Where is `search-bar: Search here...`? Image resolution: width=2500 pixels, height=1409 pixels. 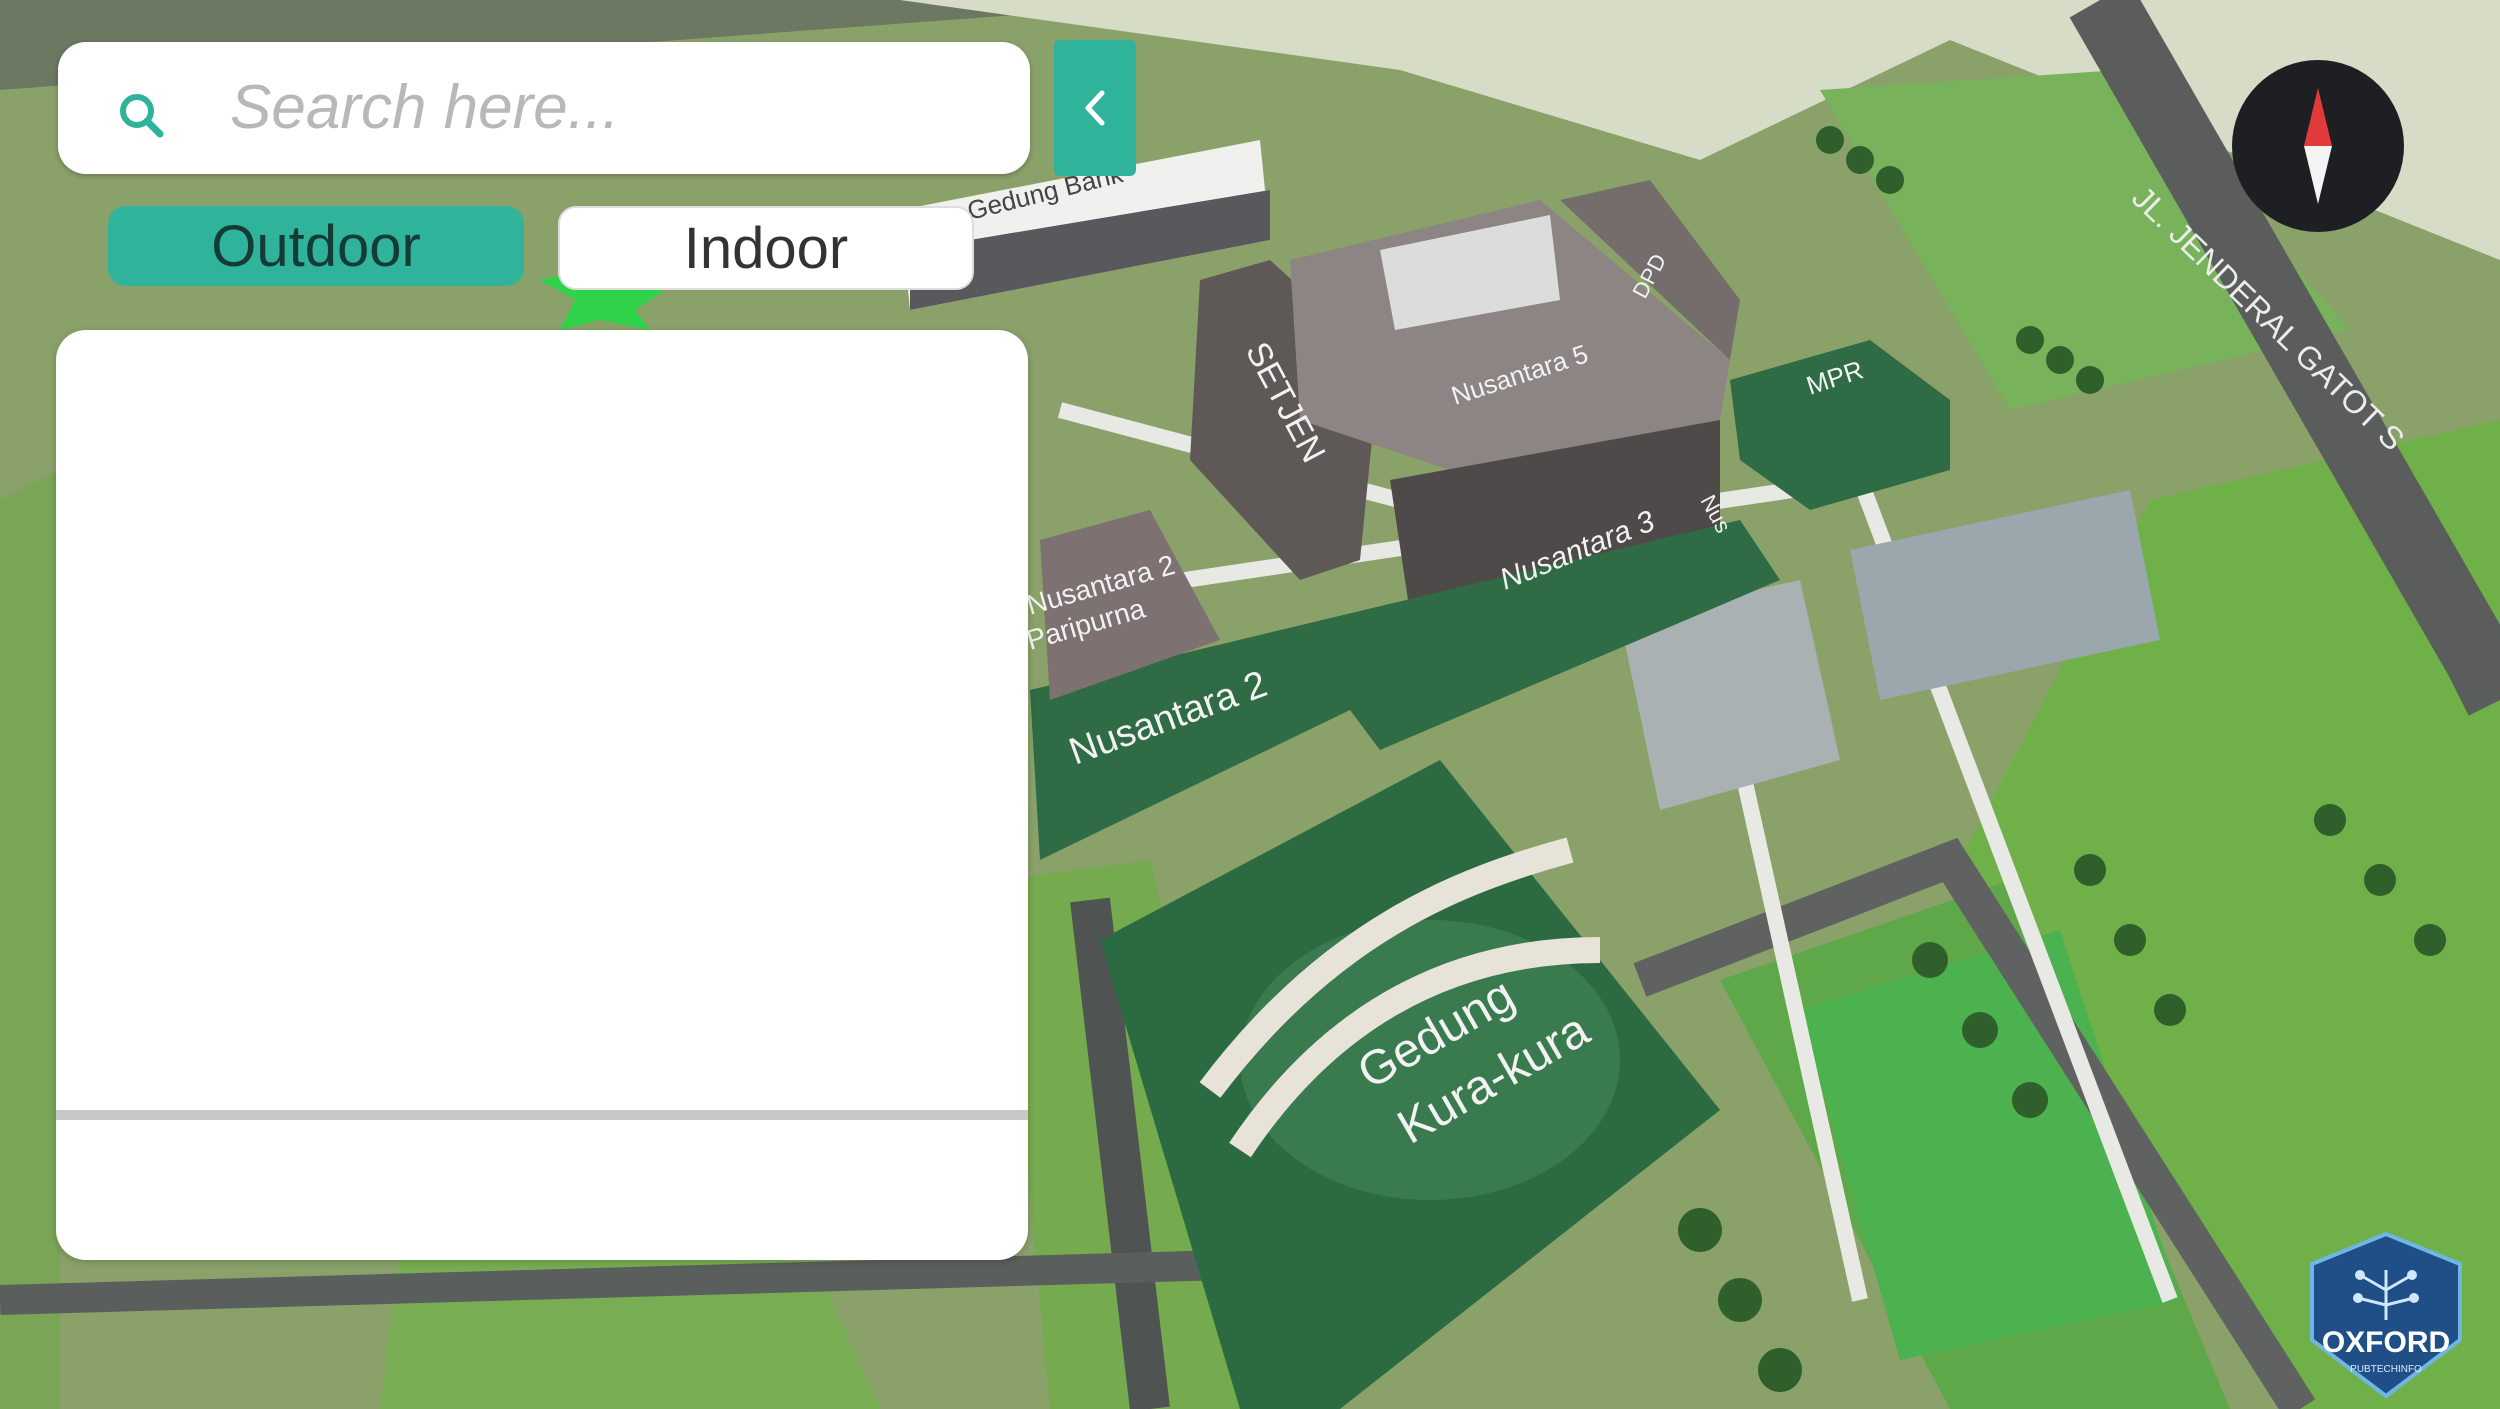 search-bar: Search here... is located at coordinates (544, 108).